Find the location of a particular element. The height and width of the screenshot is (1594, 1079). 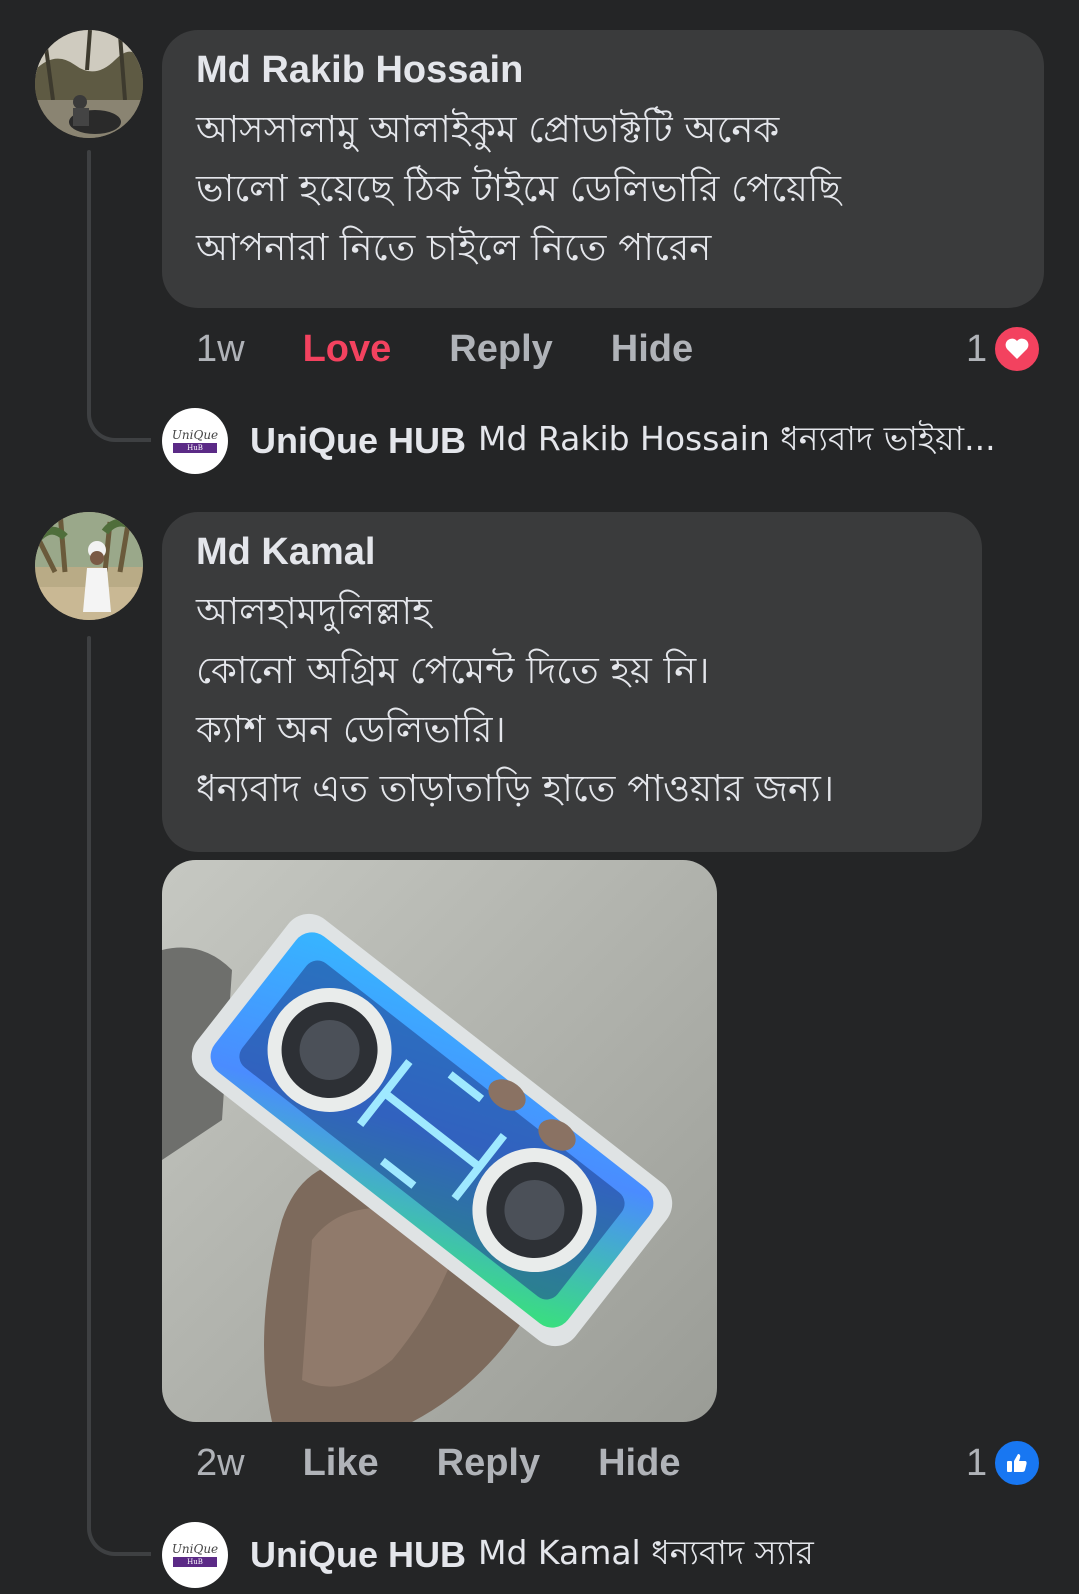

love-button: Love is located at coordinates (347, 349).